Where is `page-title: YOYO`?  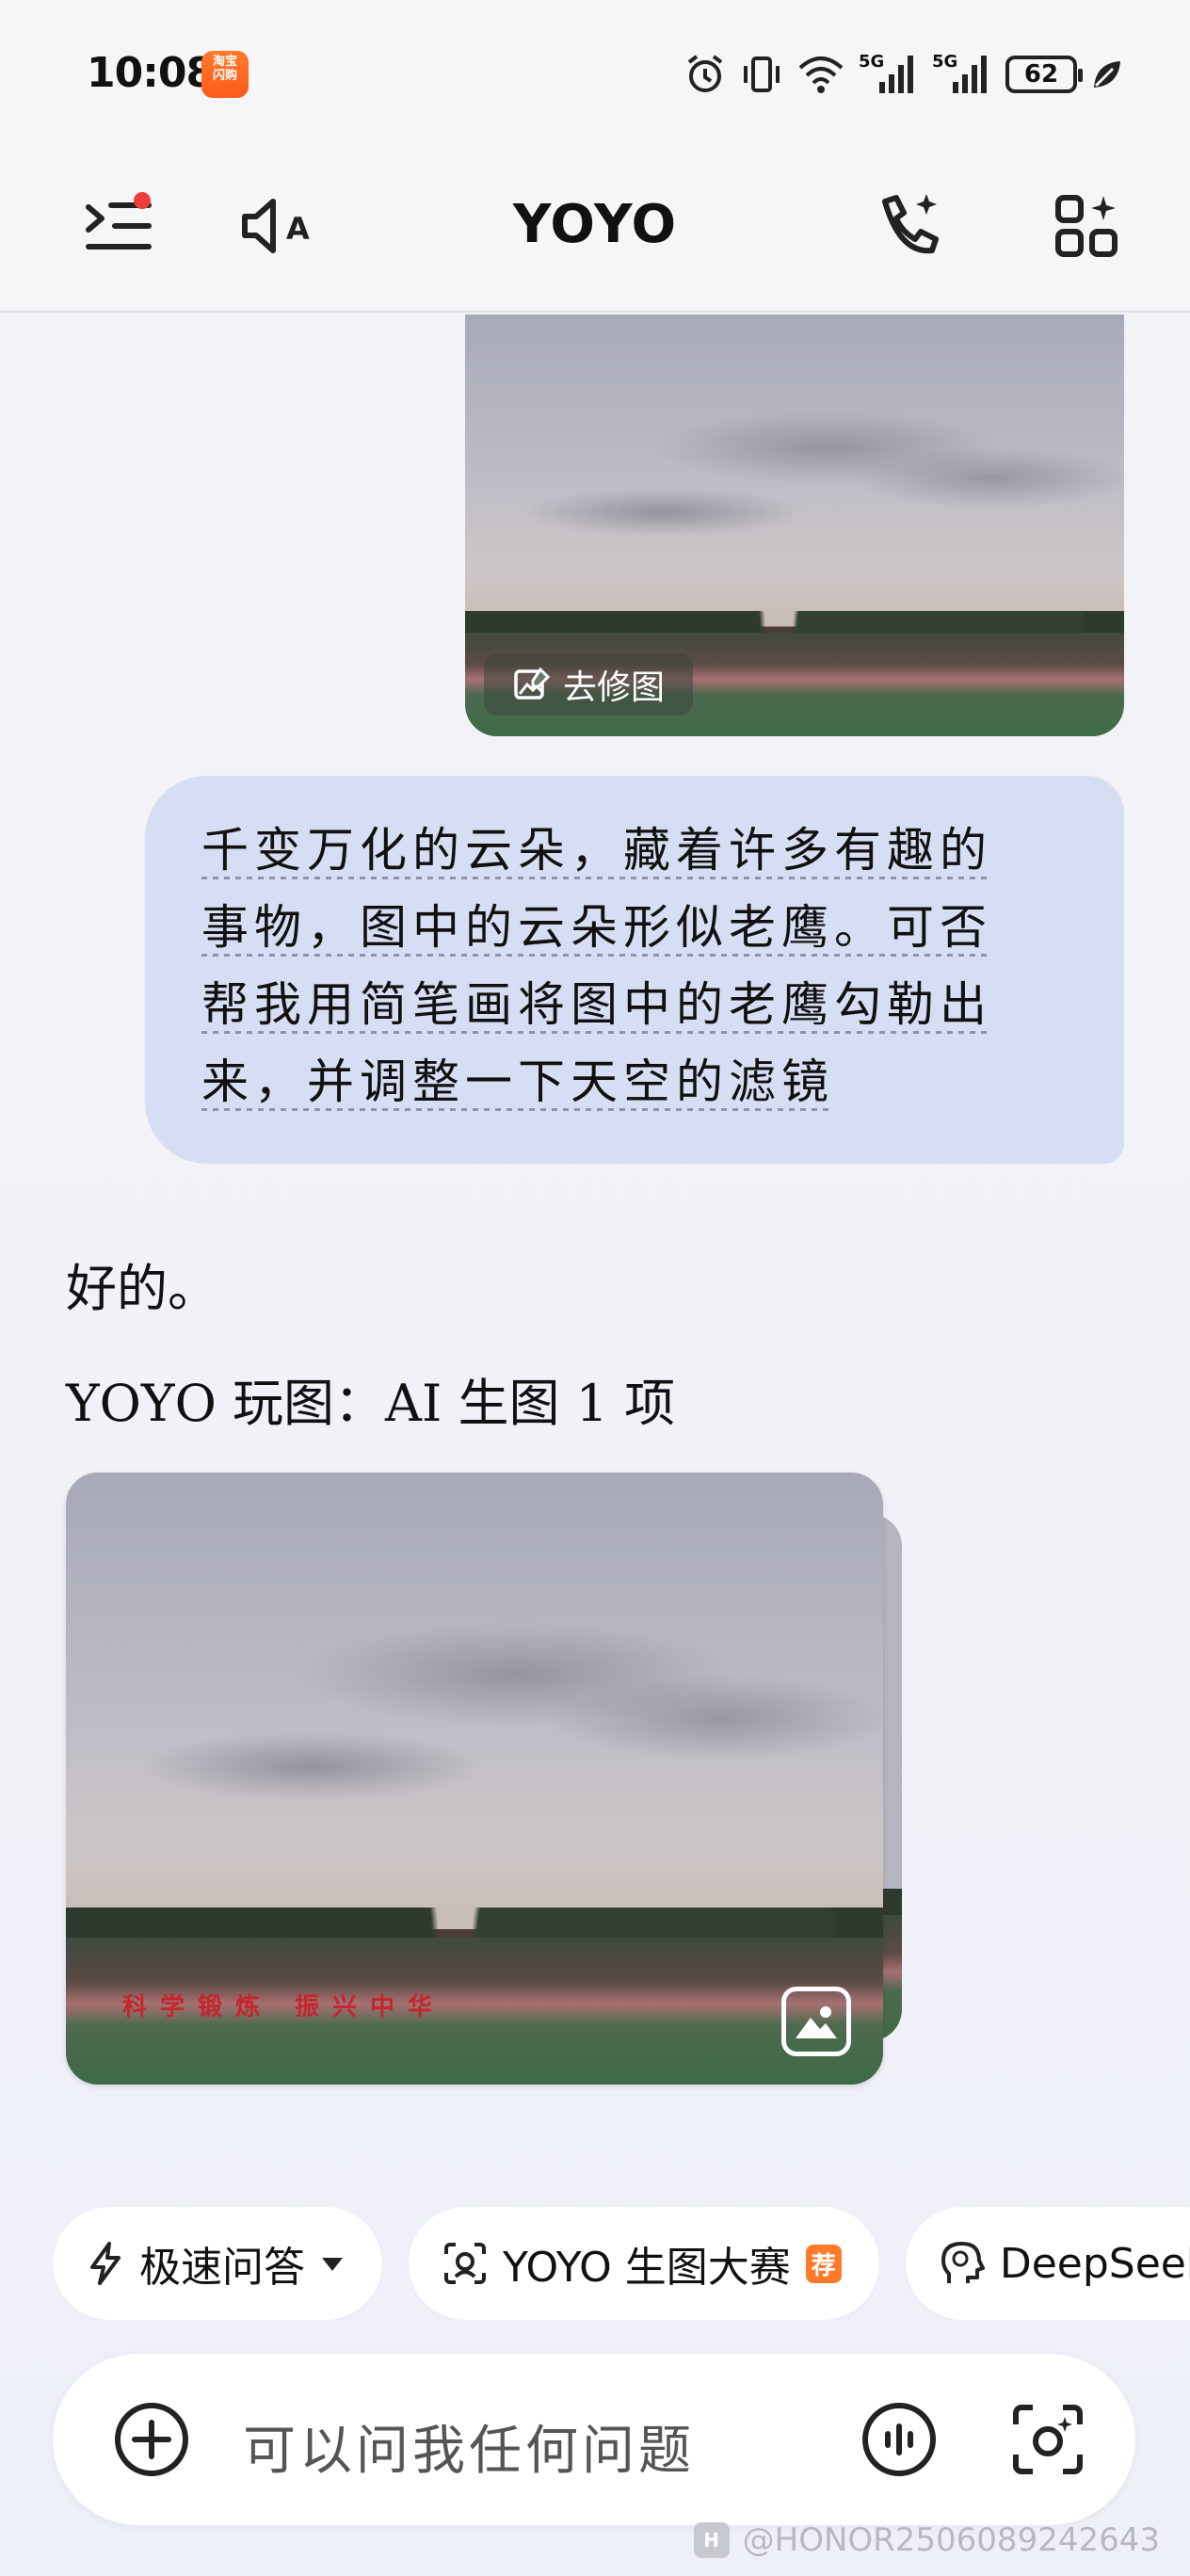 page-title: YOYO is located at coordinates (595, 224).